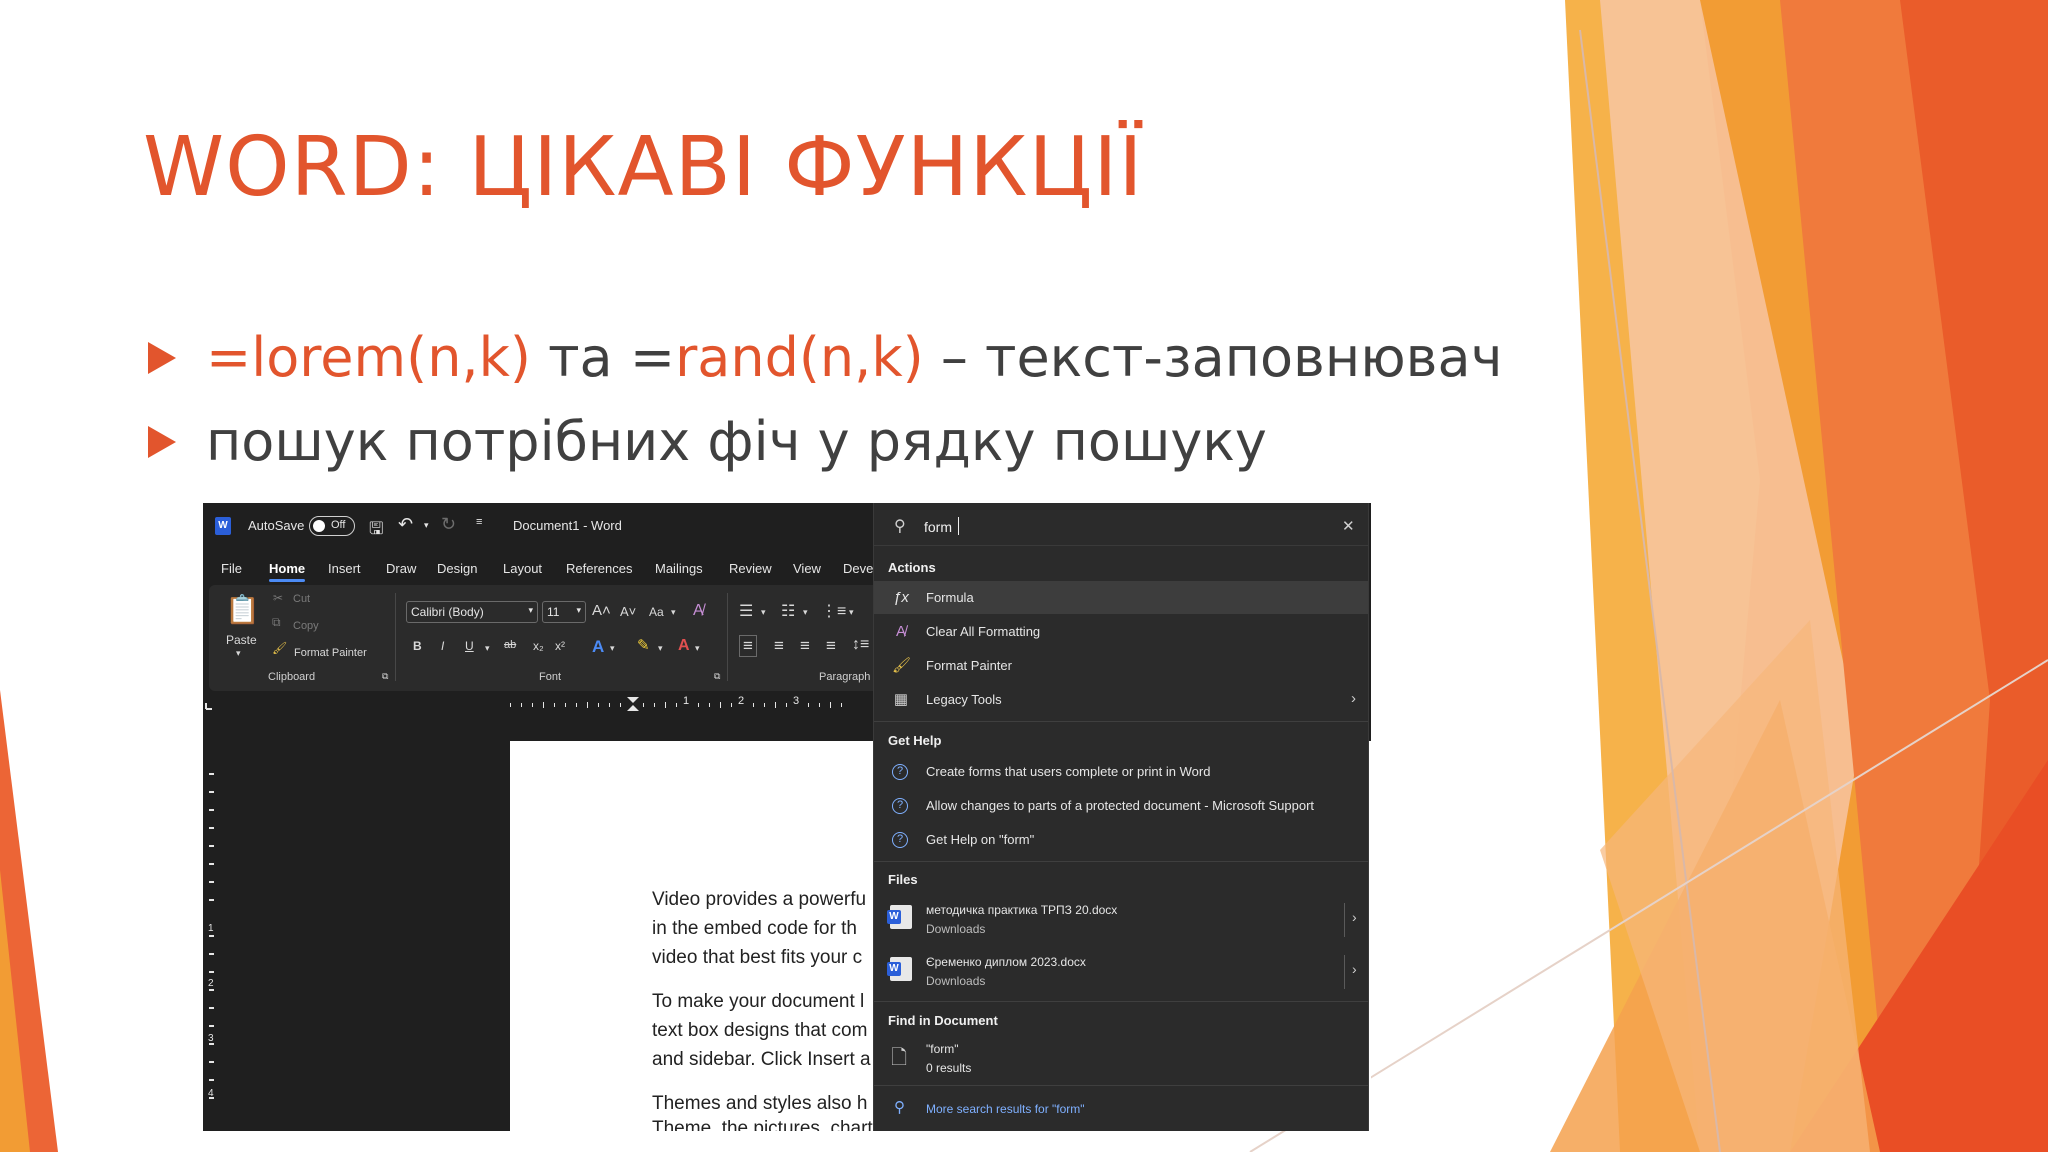 This screenshot has width=2048, height=1152. What do you see at coordinates (805, 612) in the screenshot?
I see `numbering-dropdown-icon: ▾` at bounding box center [805, 612].